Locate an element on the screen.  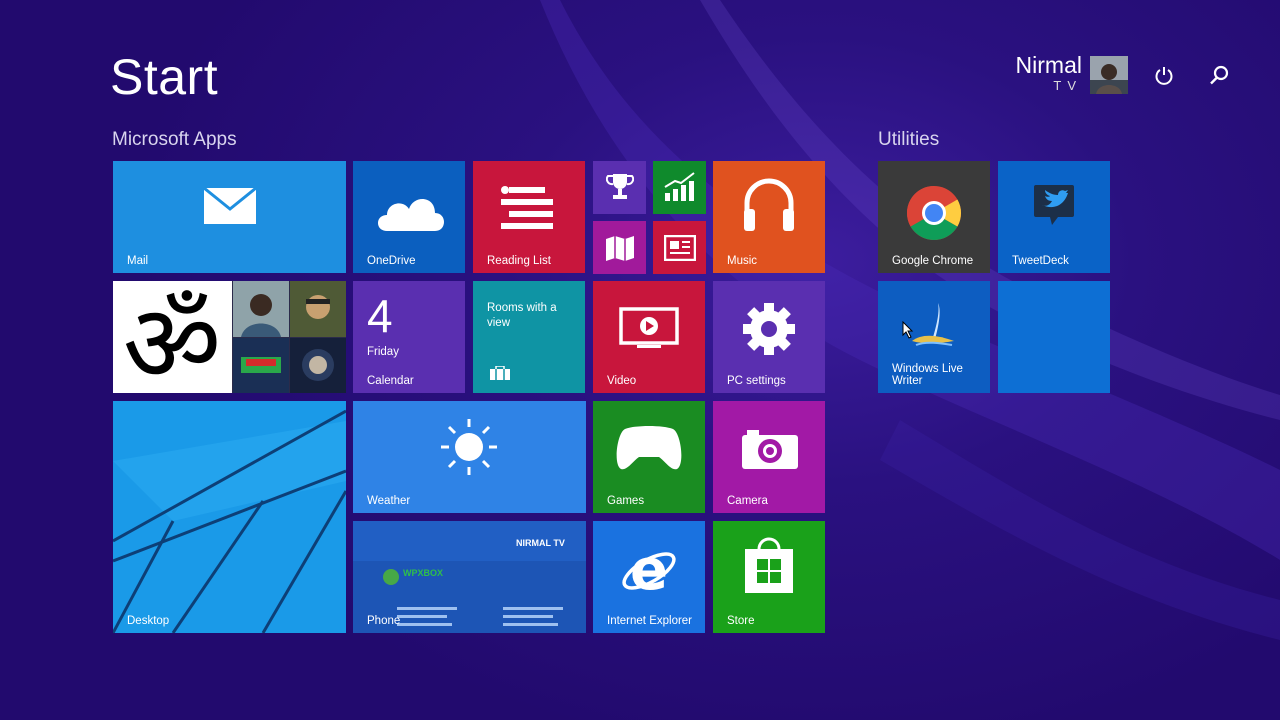
tile-label: Calendar is located at coordinates (390, 381).